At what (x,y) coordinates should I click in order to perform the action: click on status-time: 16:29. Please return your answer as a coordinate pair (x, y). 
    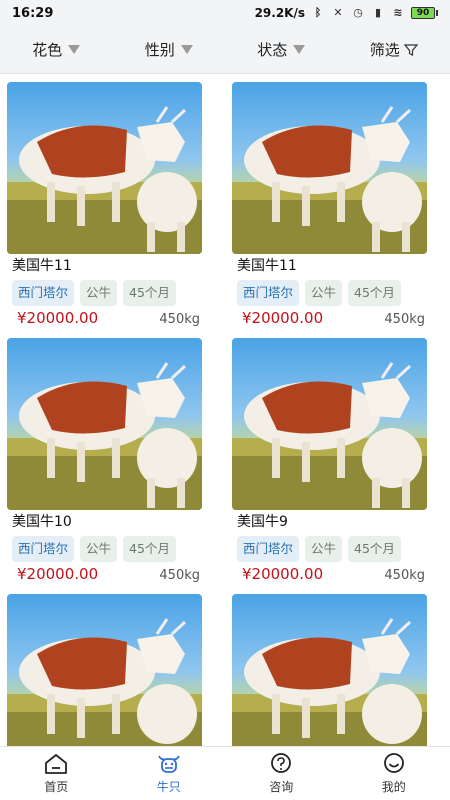
    Looking at the image, I should click on (33, 13).